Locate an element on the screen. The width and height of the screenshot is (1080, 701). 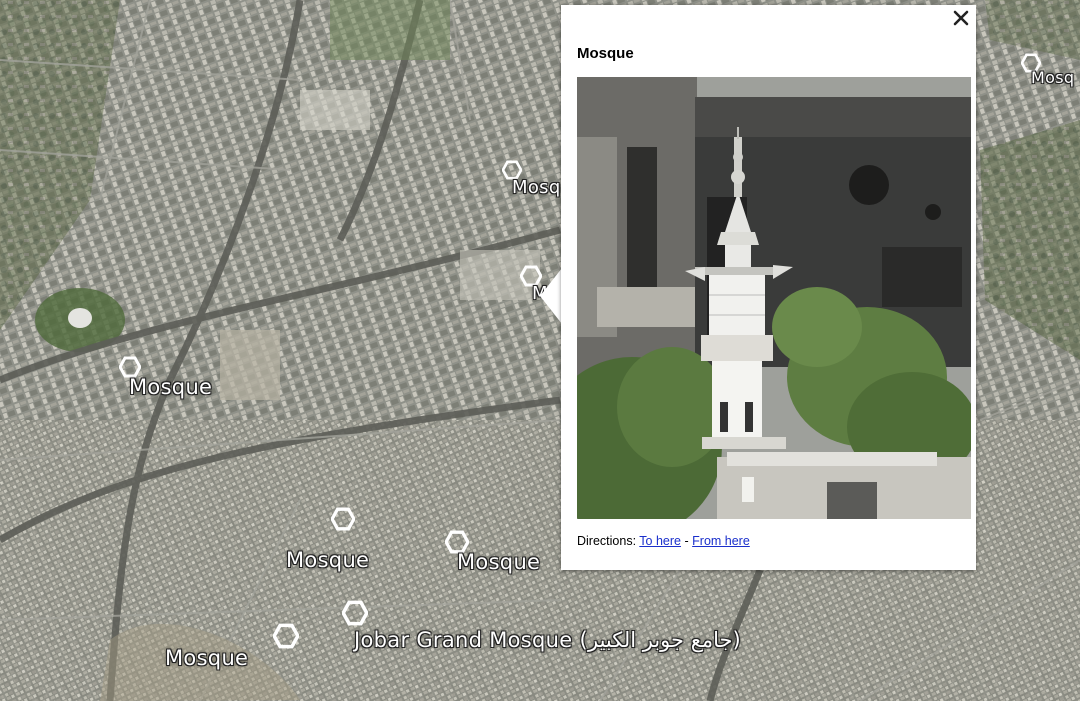
directions-to-here-link: To here is located at coordinates (660, 541).